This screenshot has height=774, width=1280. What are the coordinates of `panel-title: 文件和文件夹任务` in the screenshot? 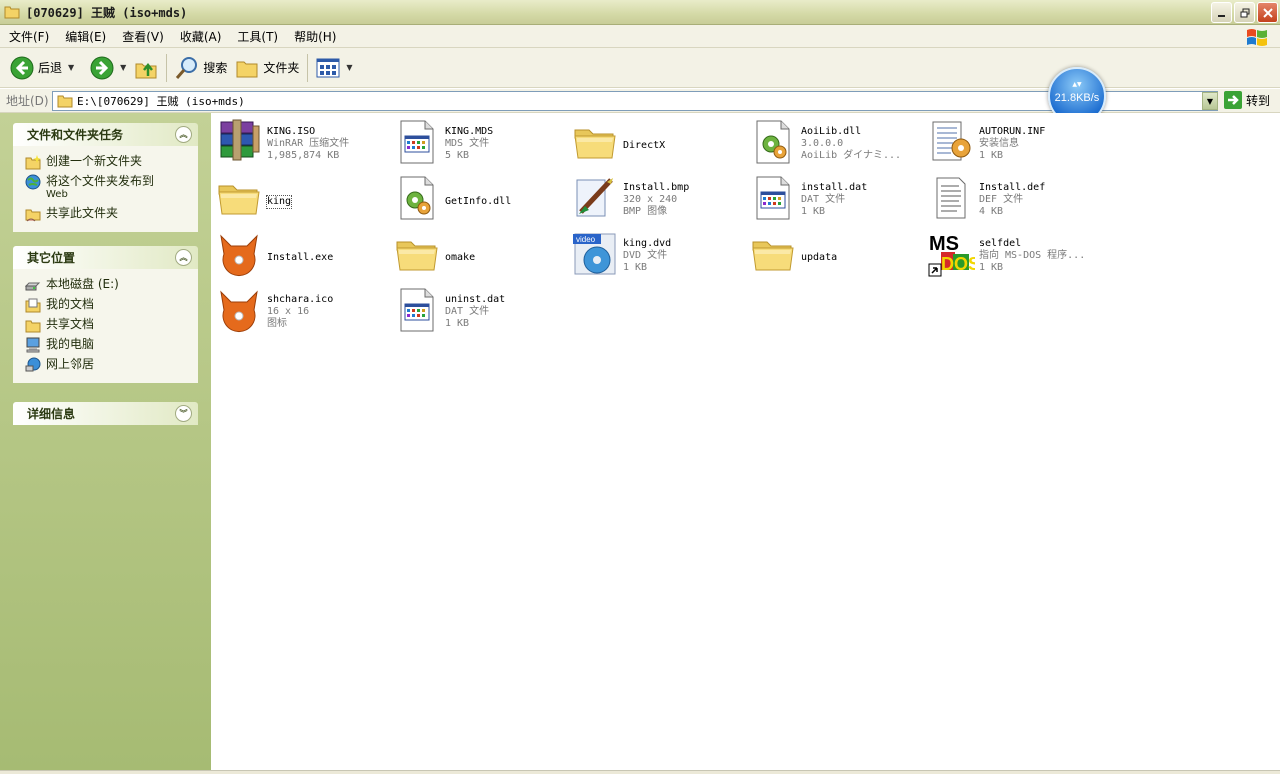 It's located at (75, 135).